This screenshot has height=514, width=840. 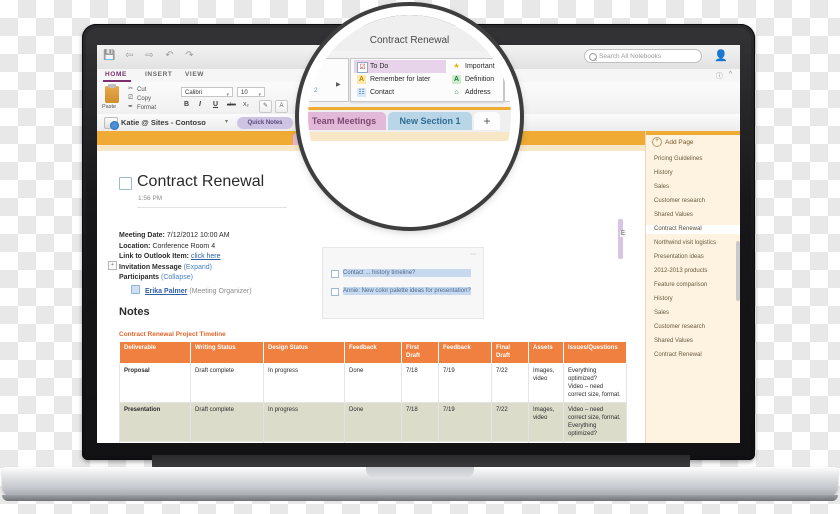 What do you see at coordinates (400, 92) in the screenshot?
I see `tag-option-contact: ☷ Contact` at bounding box center [400, 92].